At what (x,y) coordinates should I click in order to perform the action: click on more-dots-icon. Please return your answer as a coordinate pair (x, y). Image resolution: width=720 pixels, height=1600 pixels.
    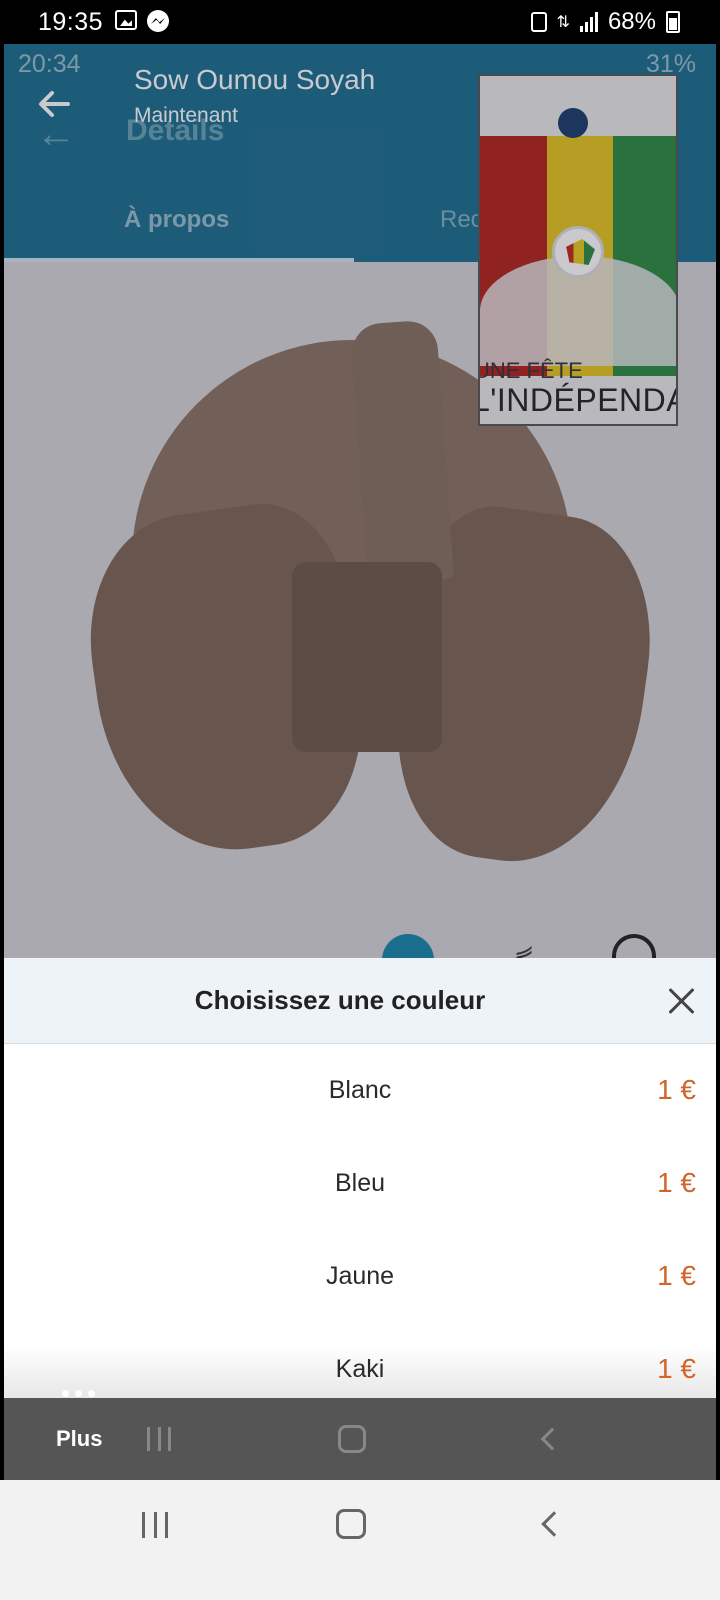
    Looking at the image, I should click on (78, 1393).